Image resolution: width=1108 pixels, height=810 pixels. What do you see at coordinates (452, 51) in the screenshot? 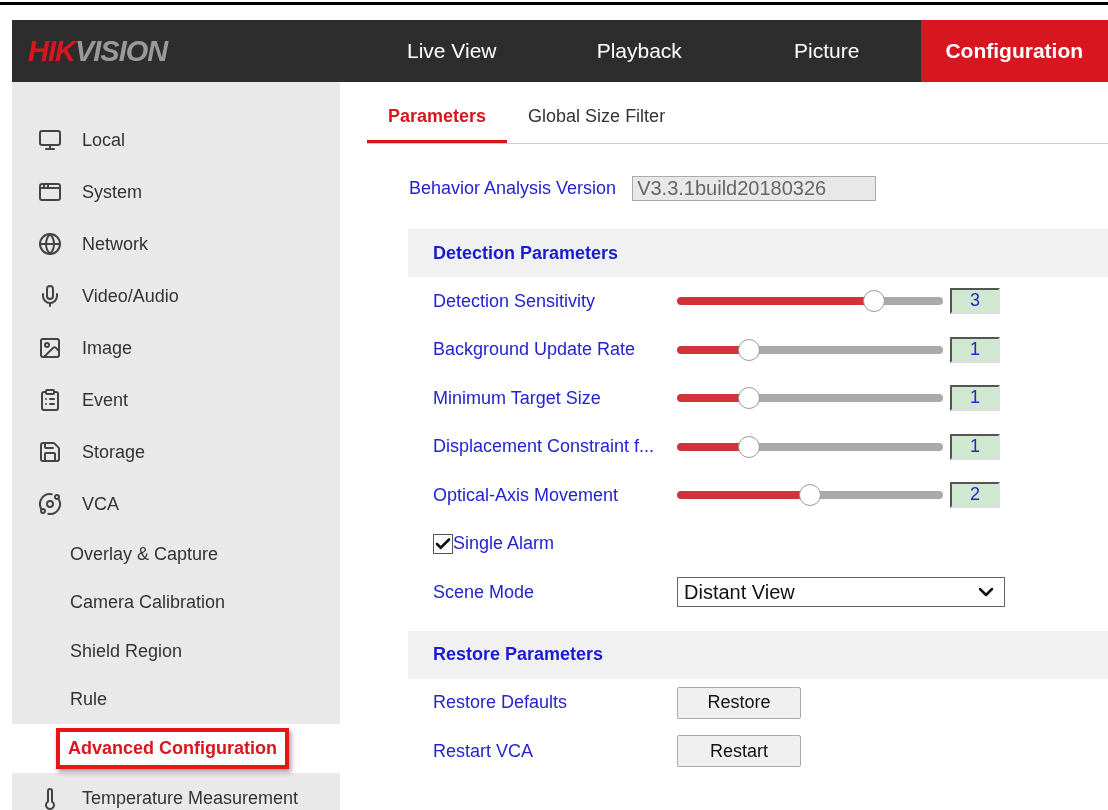
I see `nav-tab: Live View` at bounding box center [452, 51].